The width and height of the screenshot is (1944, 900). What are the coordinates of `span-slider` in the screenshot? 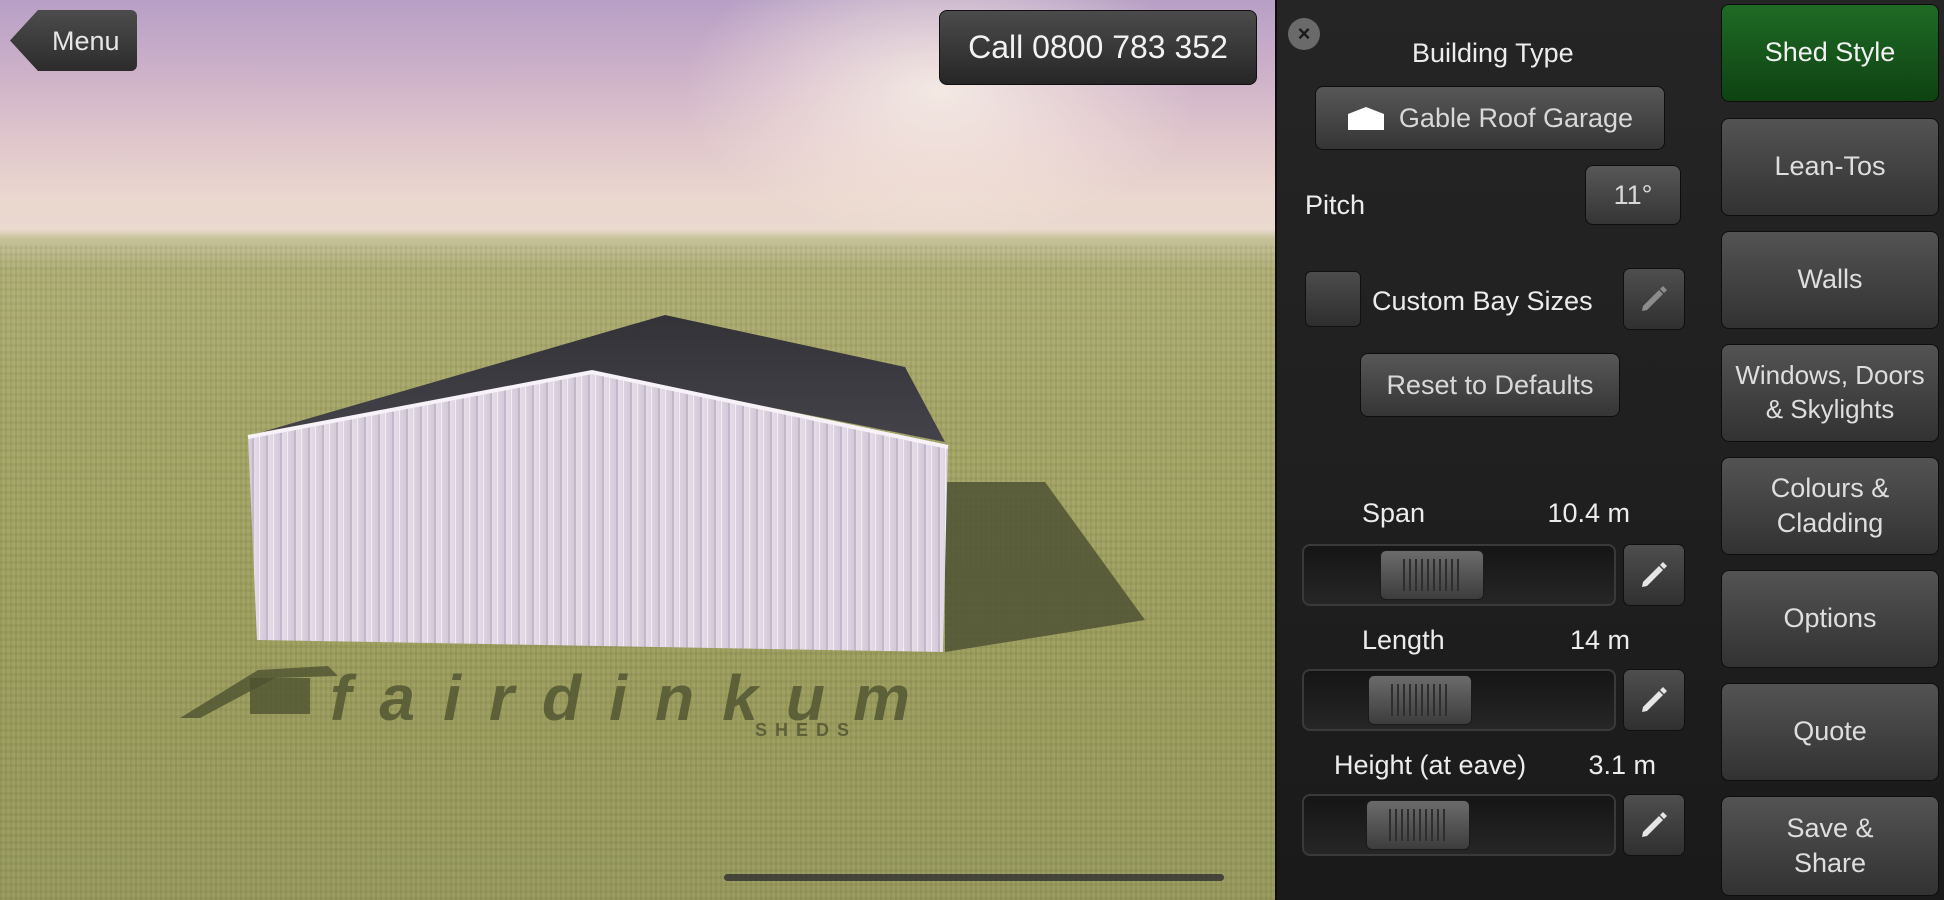 It's located at (1459, 575).